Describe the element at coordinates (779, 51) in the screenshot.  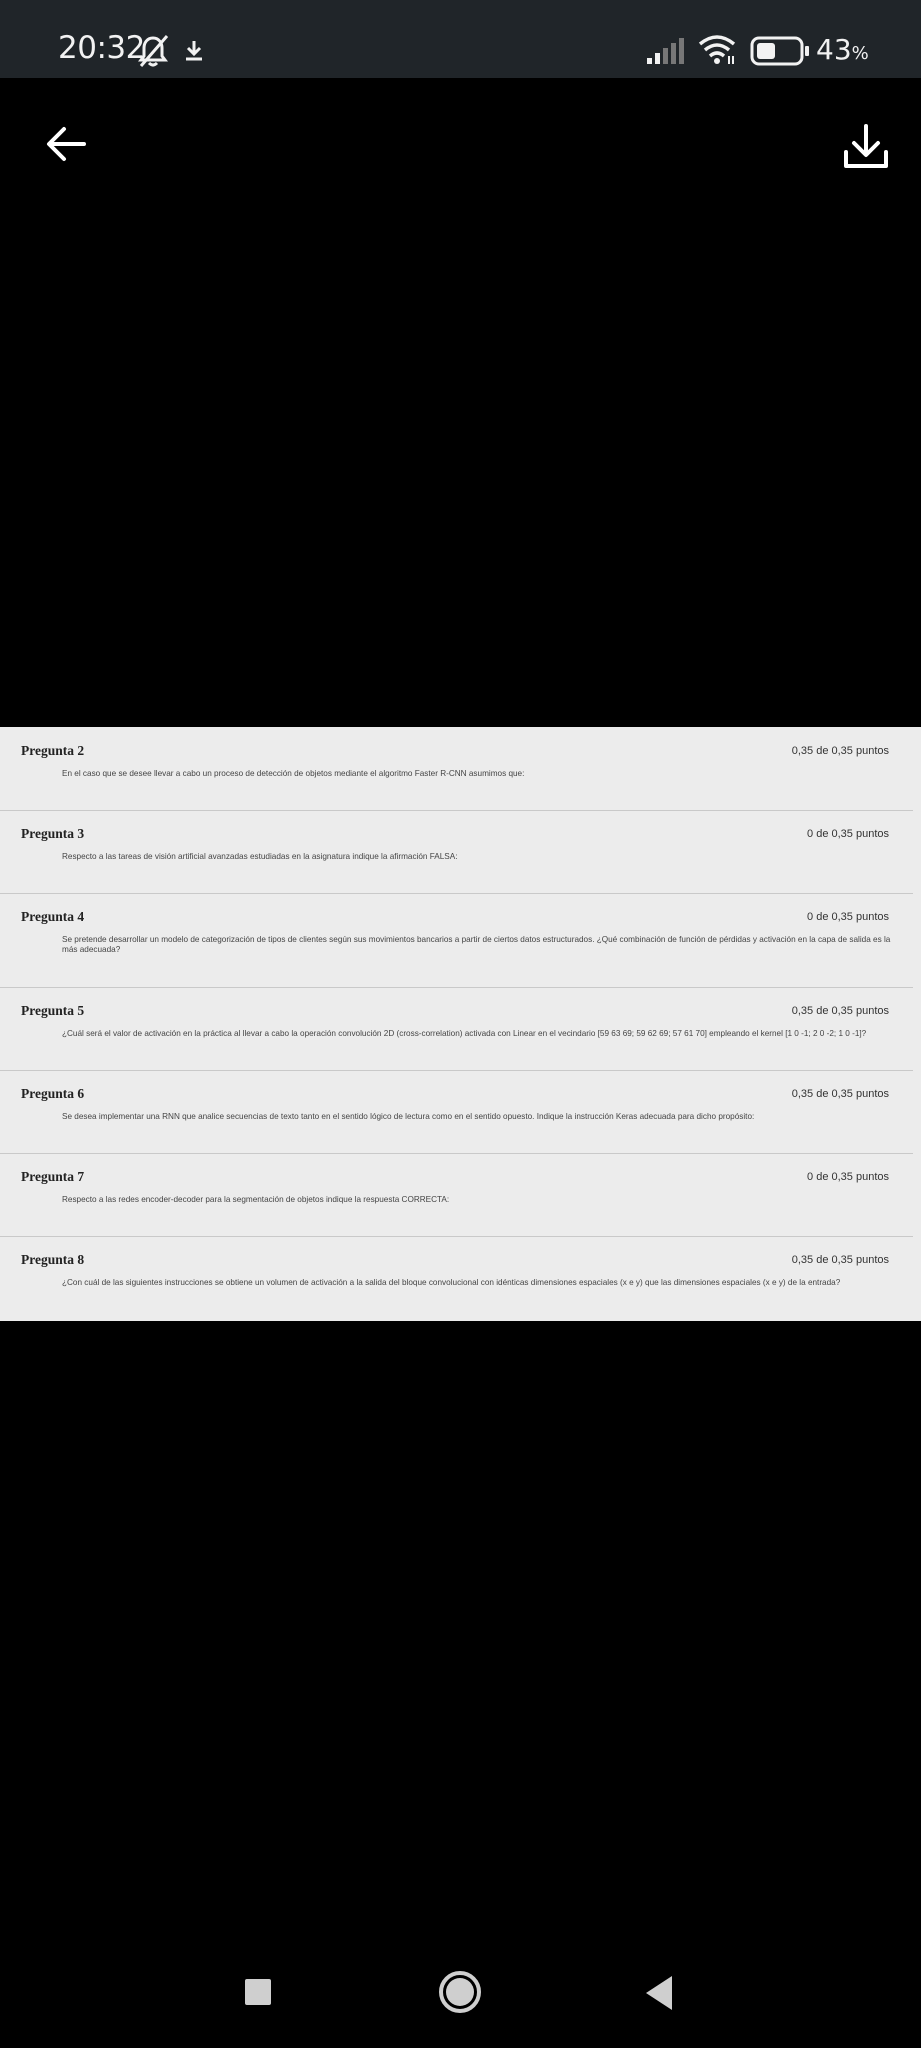
I see `battery-icon` at that location.